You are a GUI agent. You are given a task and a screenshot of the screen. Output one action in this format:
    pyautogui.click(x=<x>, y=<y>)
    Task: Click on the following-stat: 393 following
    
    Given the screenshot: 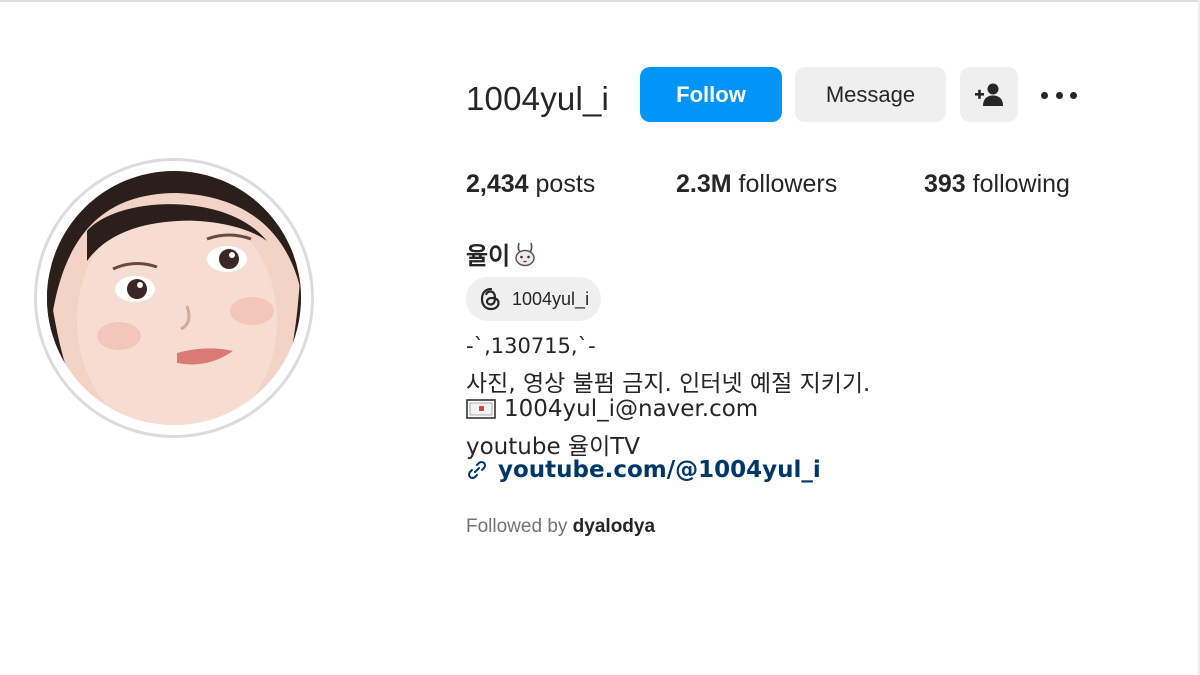 What is the action you would take?
    pyautogui.click(x=997, y=184)
    